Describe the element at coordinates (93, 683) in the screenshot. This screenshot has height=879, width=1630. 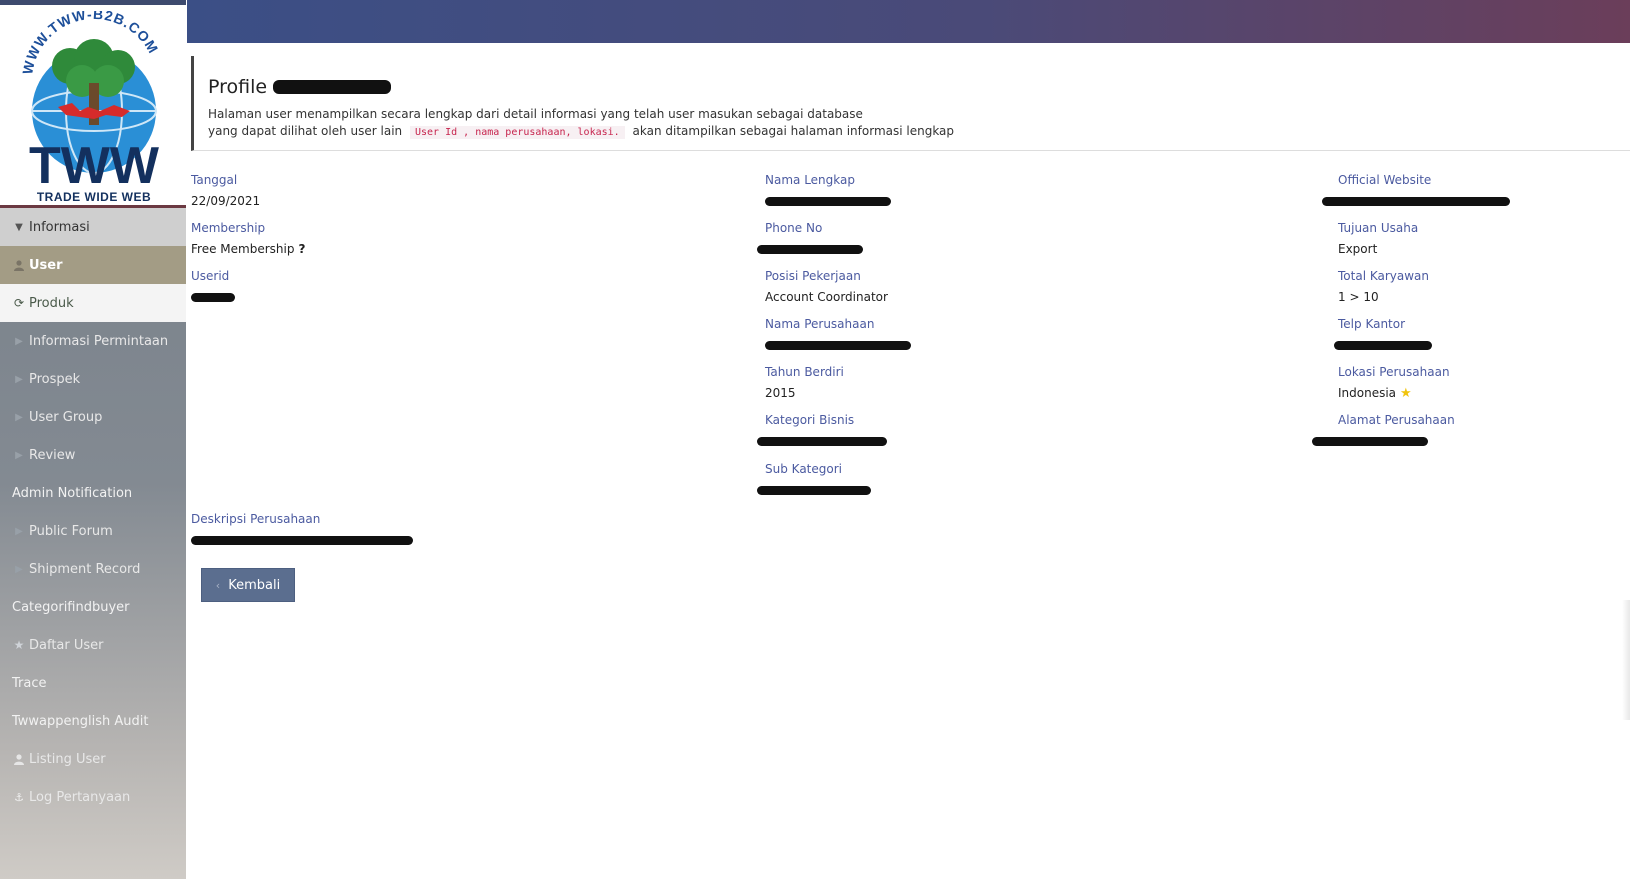
I see `sidebar-item-trace: Trace` at that location.